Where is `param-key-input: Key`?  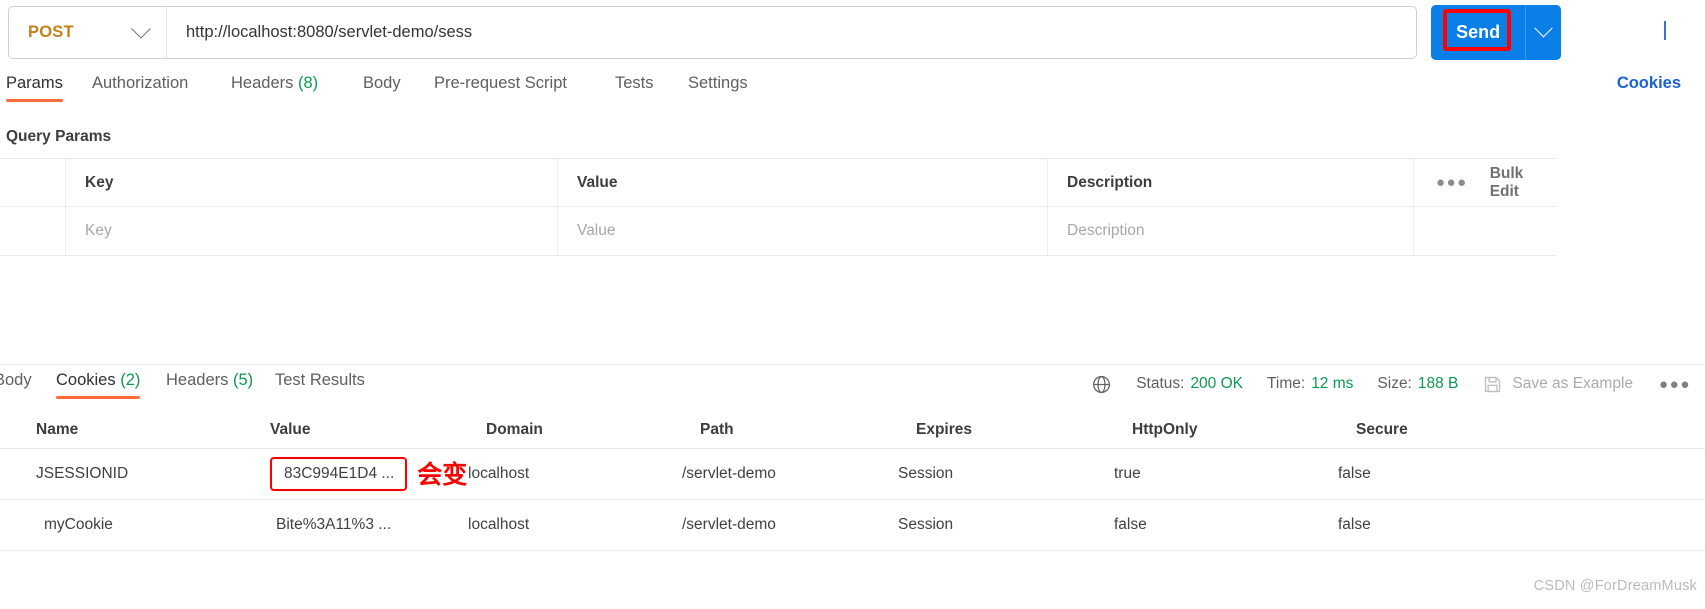 param-key-input: Key is located at coordinates (312, 231).